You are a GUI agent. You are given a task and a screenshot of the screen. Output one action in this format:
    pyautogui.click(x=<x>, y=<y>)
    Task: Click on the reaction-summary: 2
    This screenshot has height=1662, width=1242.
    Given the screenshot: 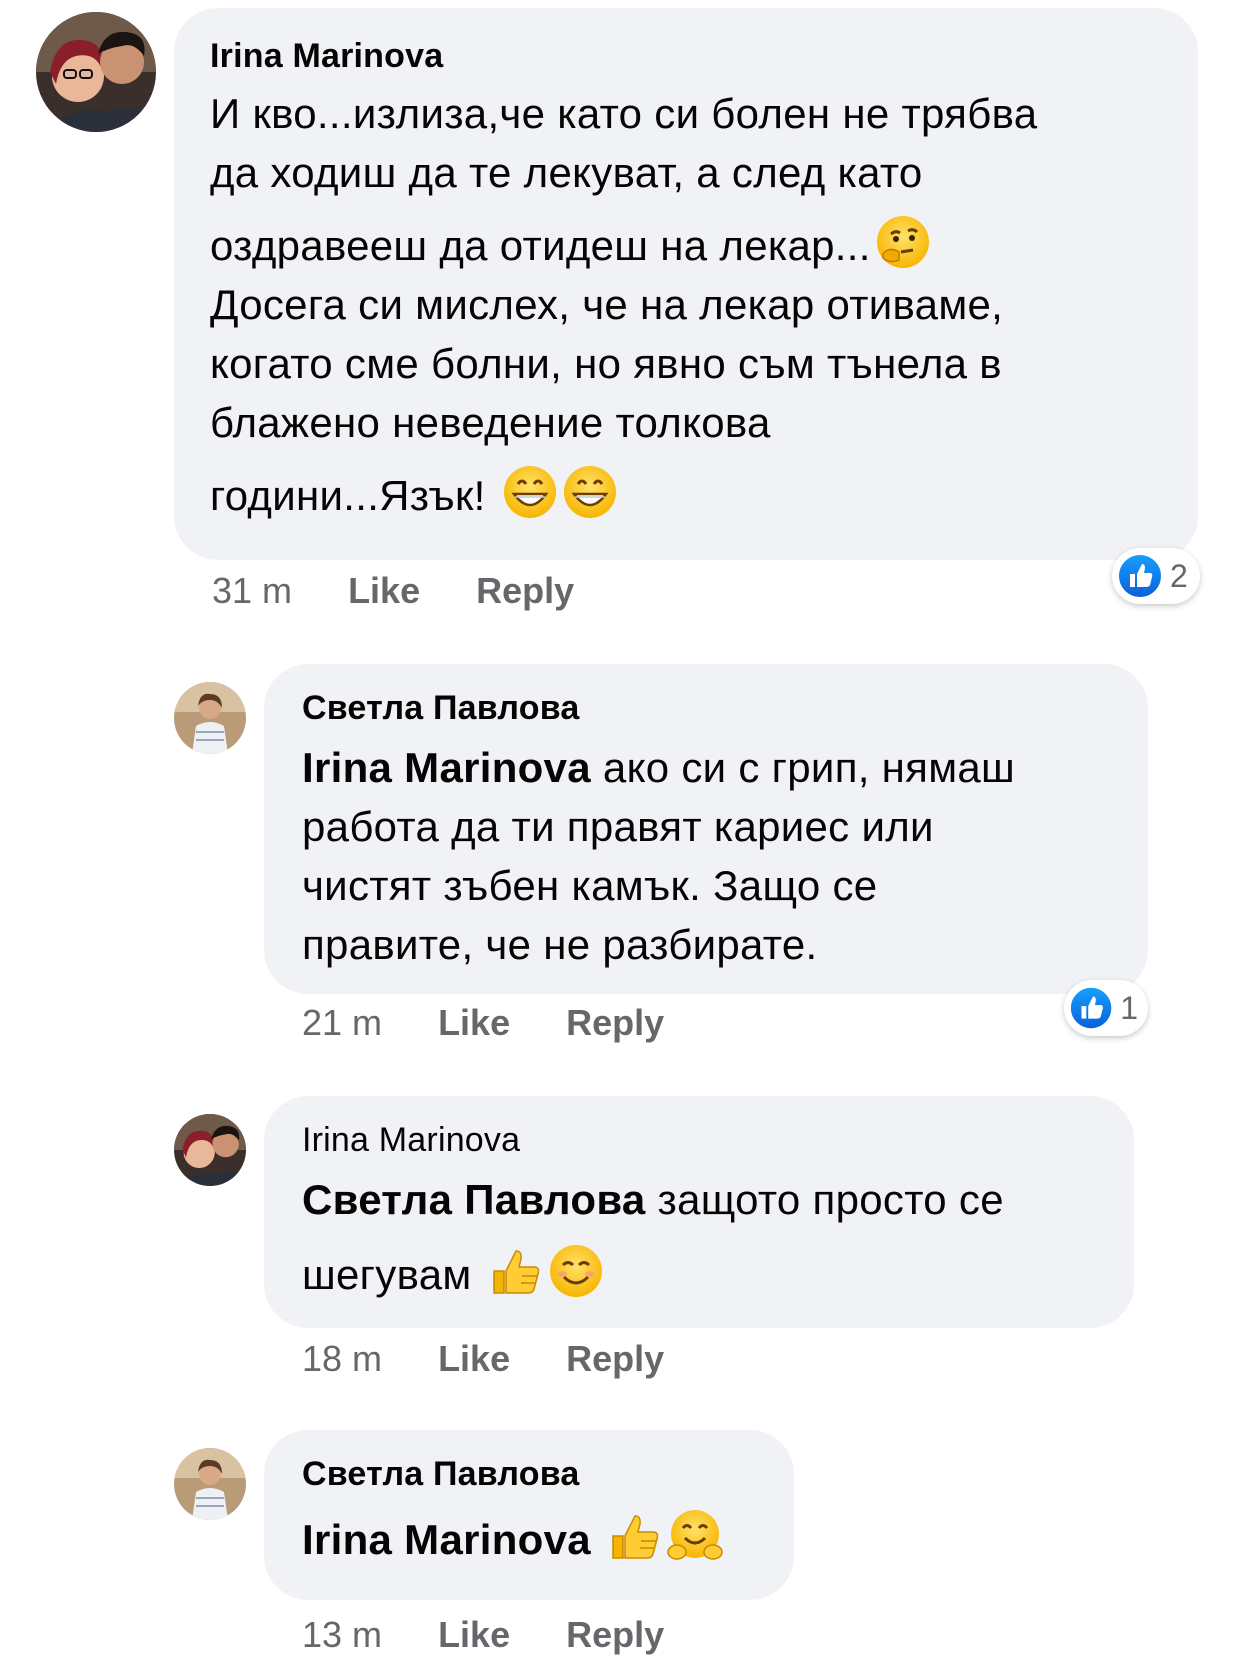 What is the action you would take?
    pyautogui.click(x=1156, y=576)
    